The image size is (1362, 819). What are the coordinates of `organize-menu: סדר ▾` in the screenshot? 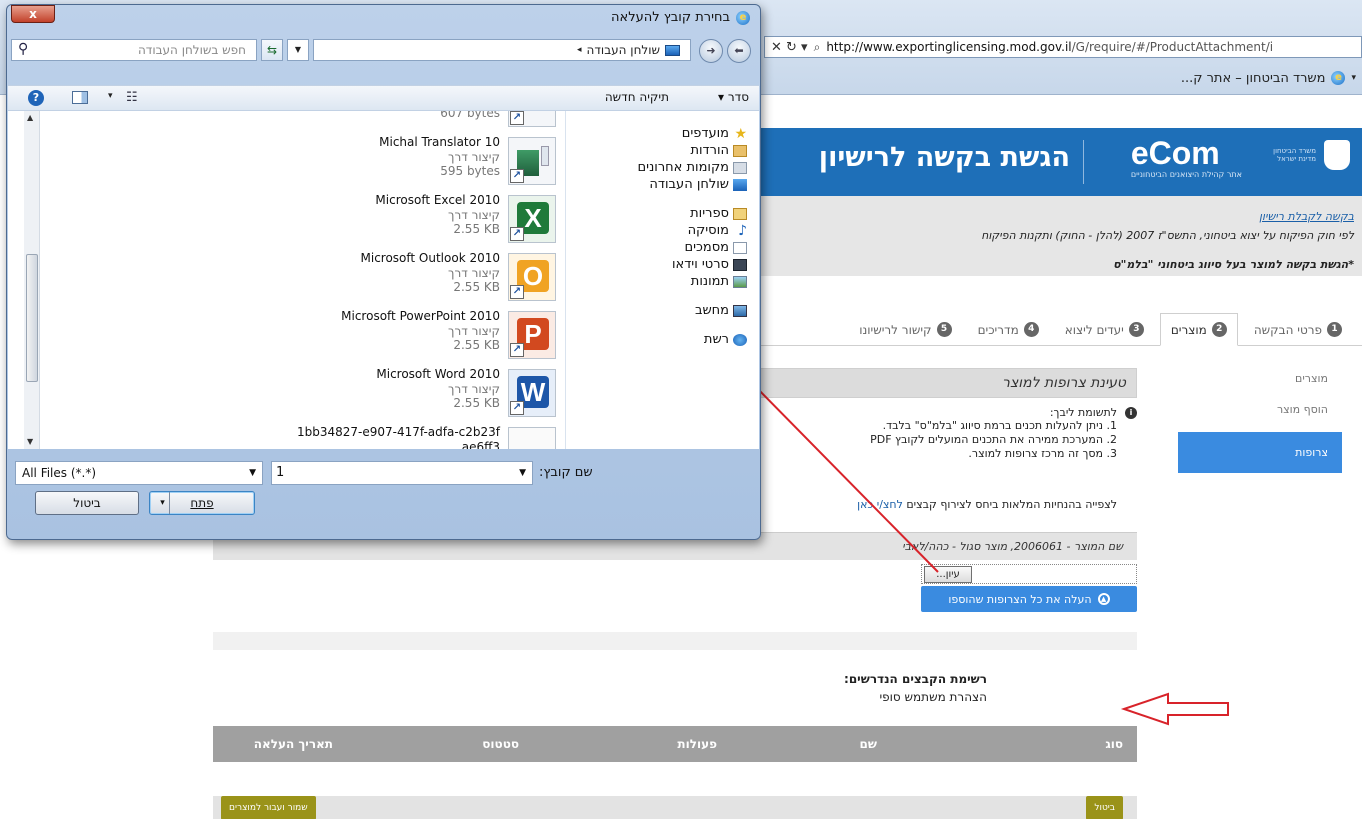 It's located at (733, 97).